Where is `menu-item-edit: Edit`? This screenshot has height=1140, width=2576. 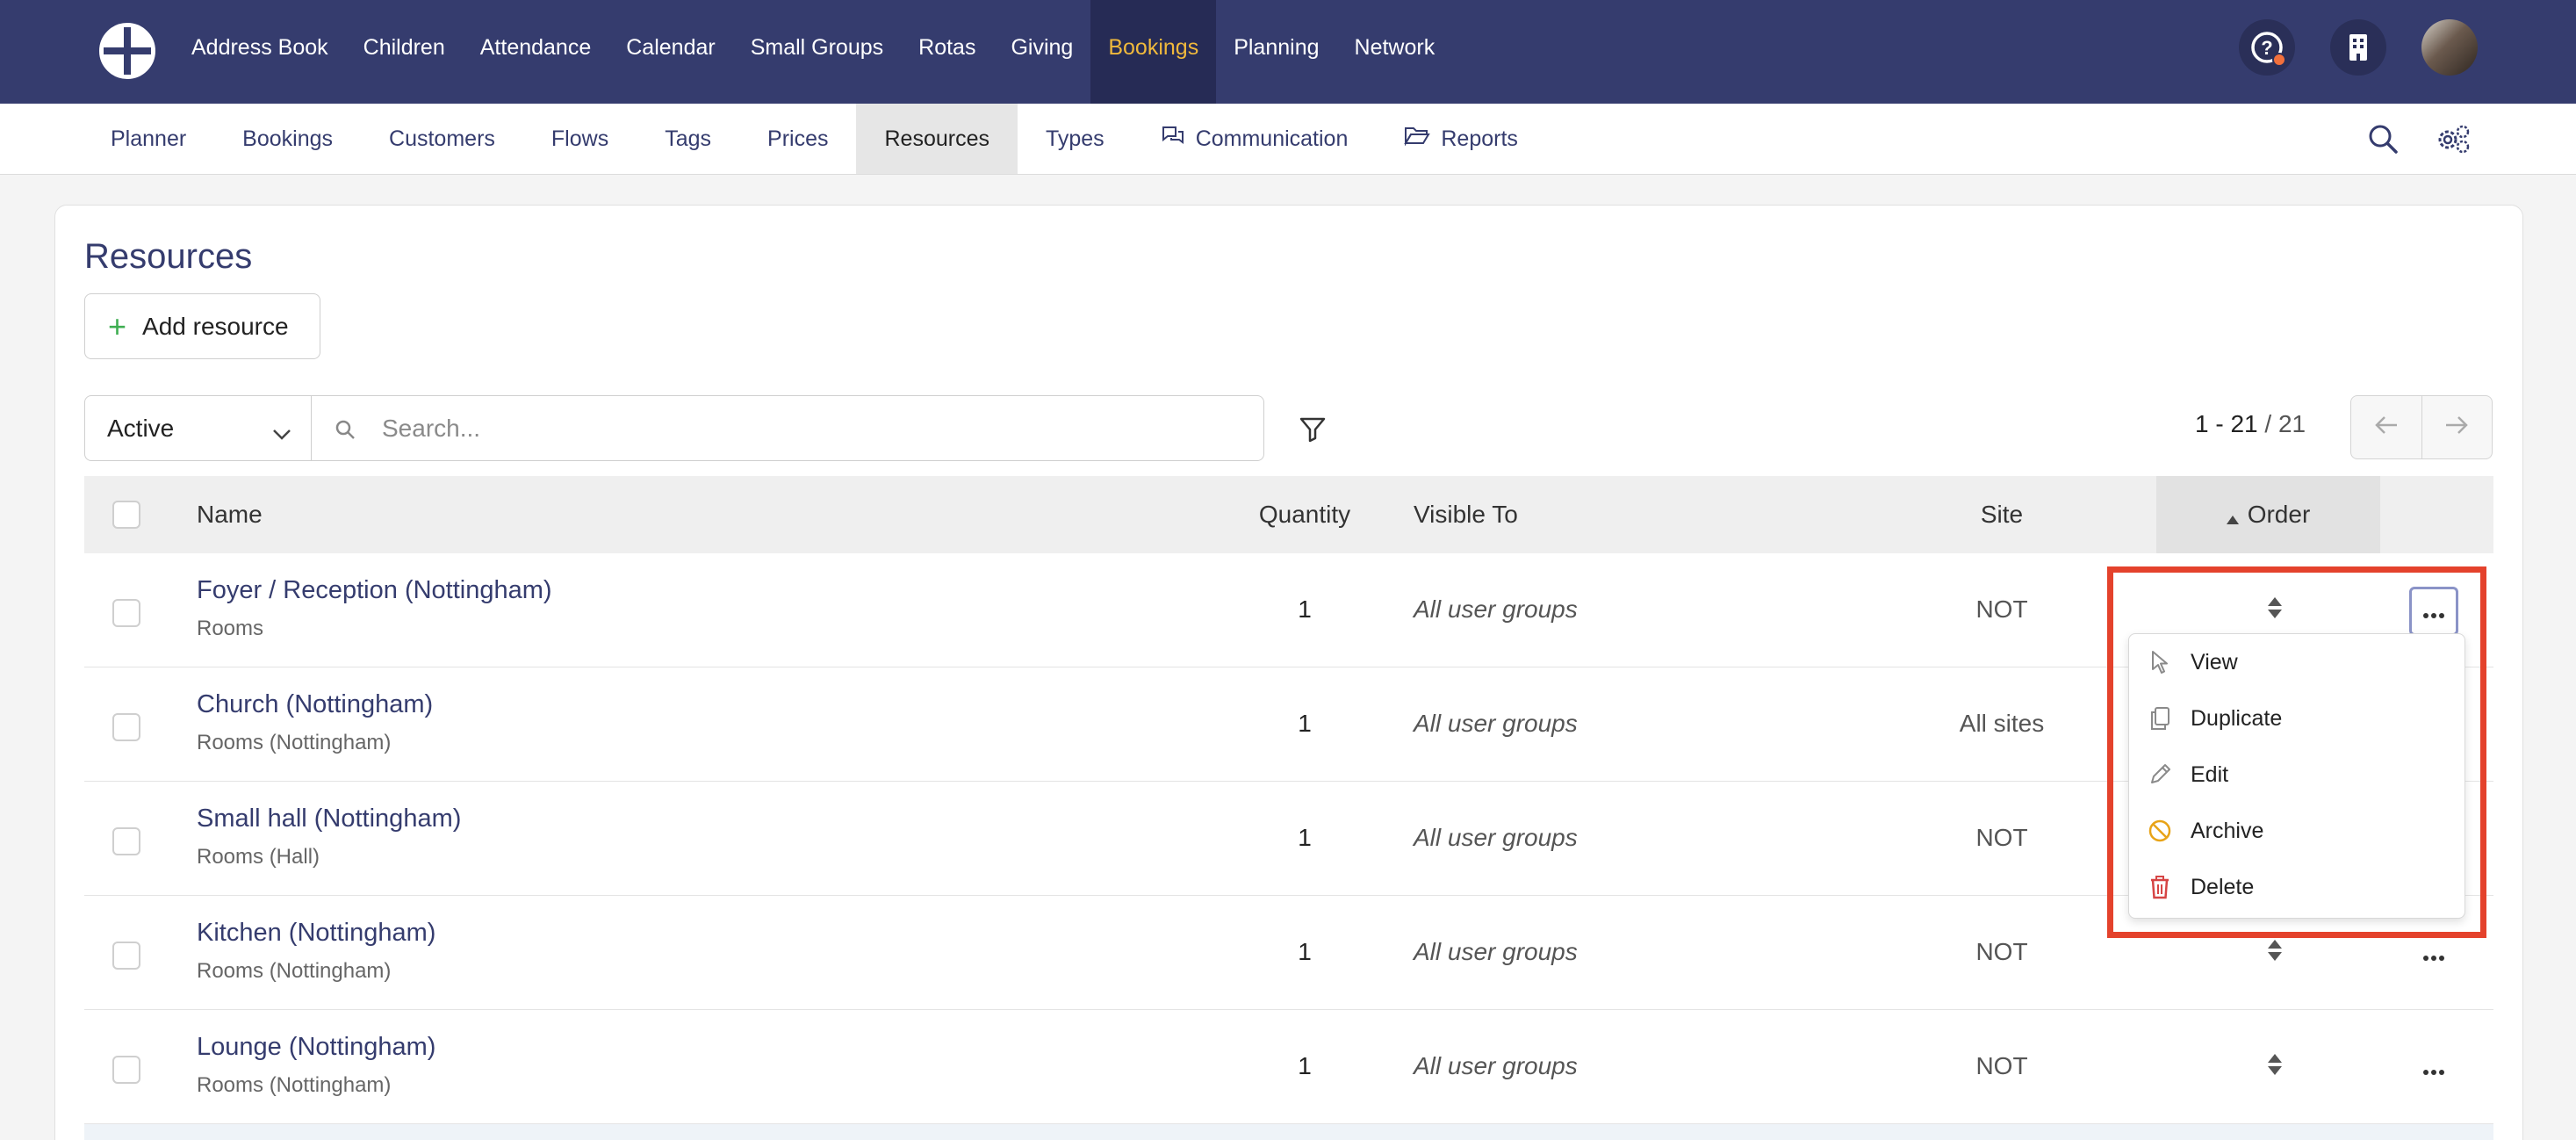
menu-item-edit: Edit is located at coordinates (2297, 775).